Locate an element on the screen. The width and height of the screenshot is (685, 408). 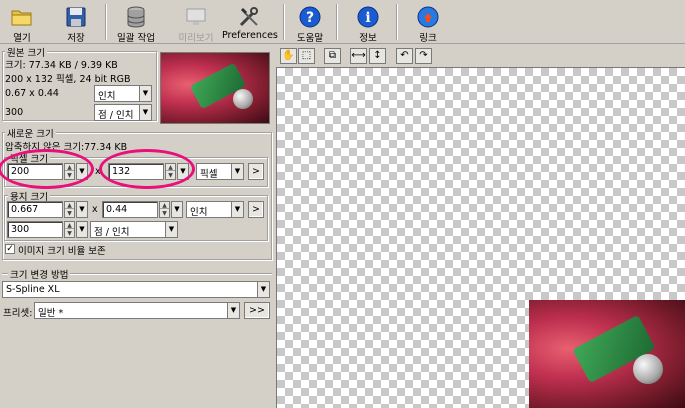
preset-menu-button: >> is located at coordinates (257, 310).